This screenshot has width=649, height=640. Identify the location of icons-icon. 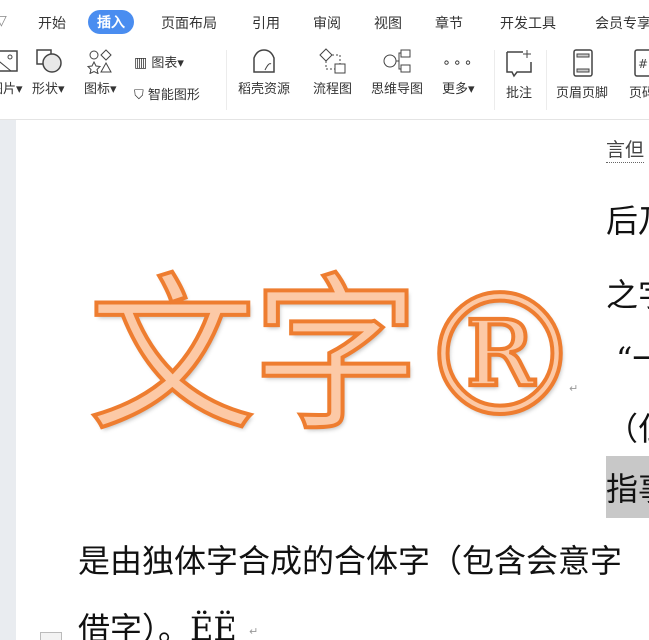
(100, 61).